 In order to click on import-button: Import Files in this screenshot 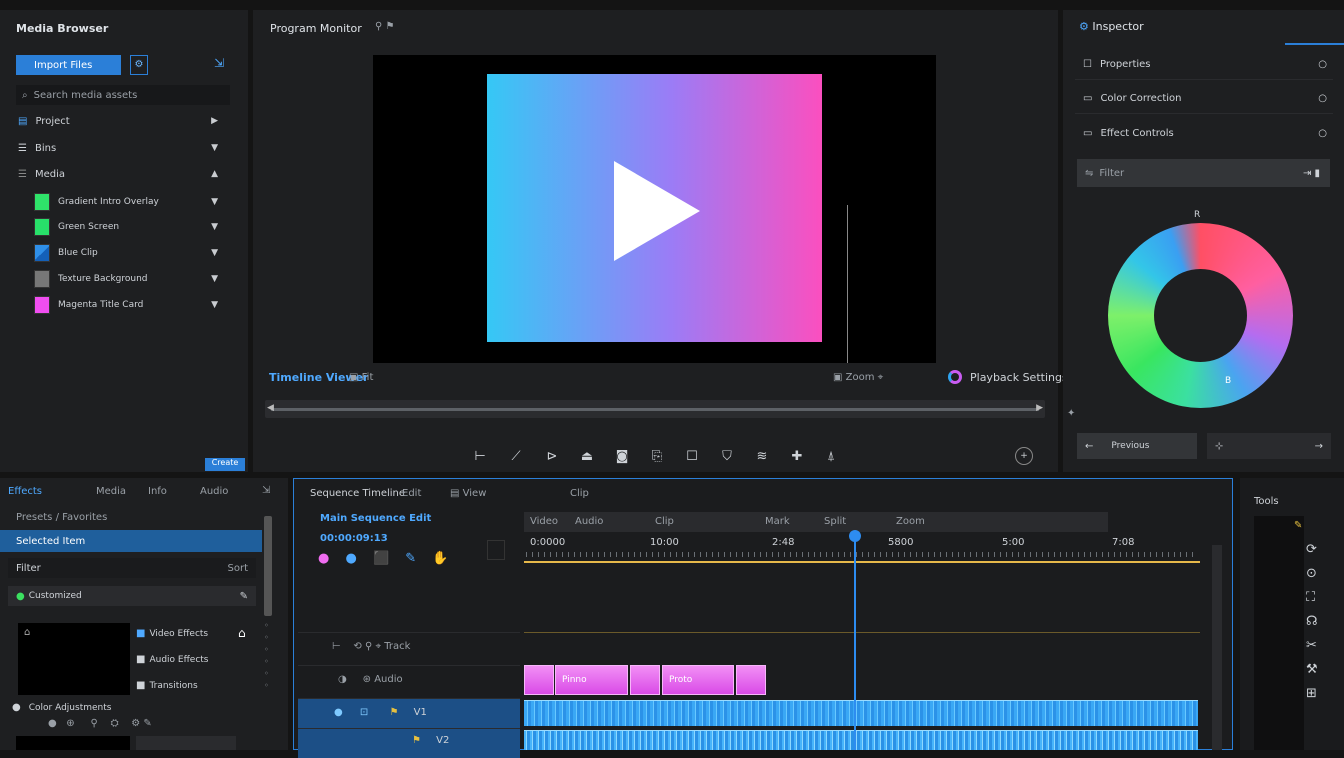, I will do `click(68, 65)`.